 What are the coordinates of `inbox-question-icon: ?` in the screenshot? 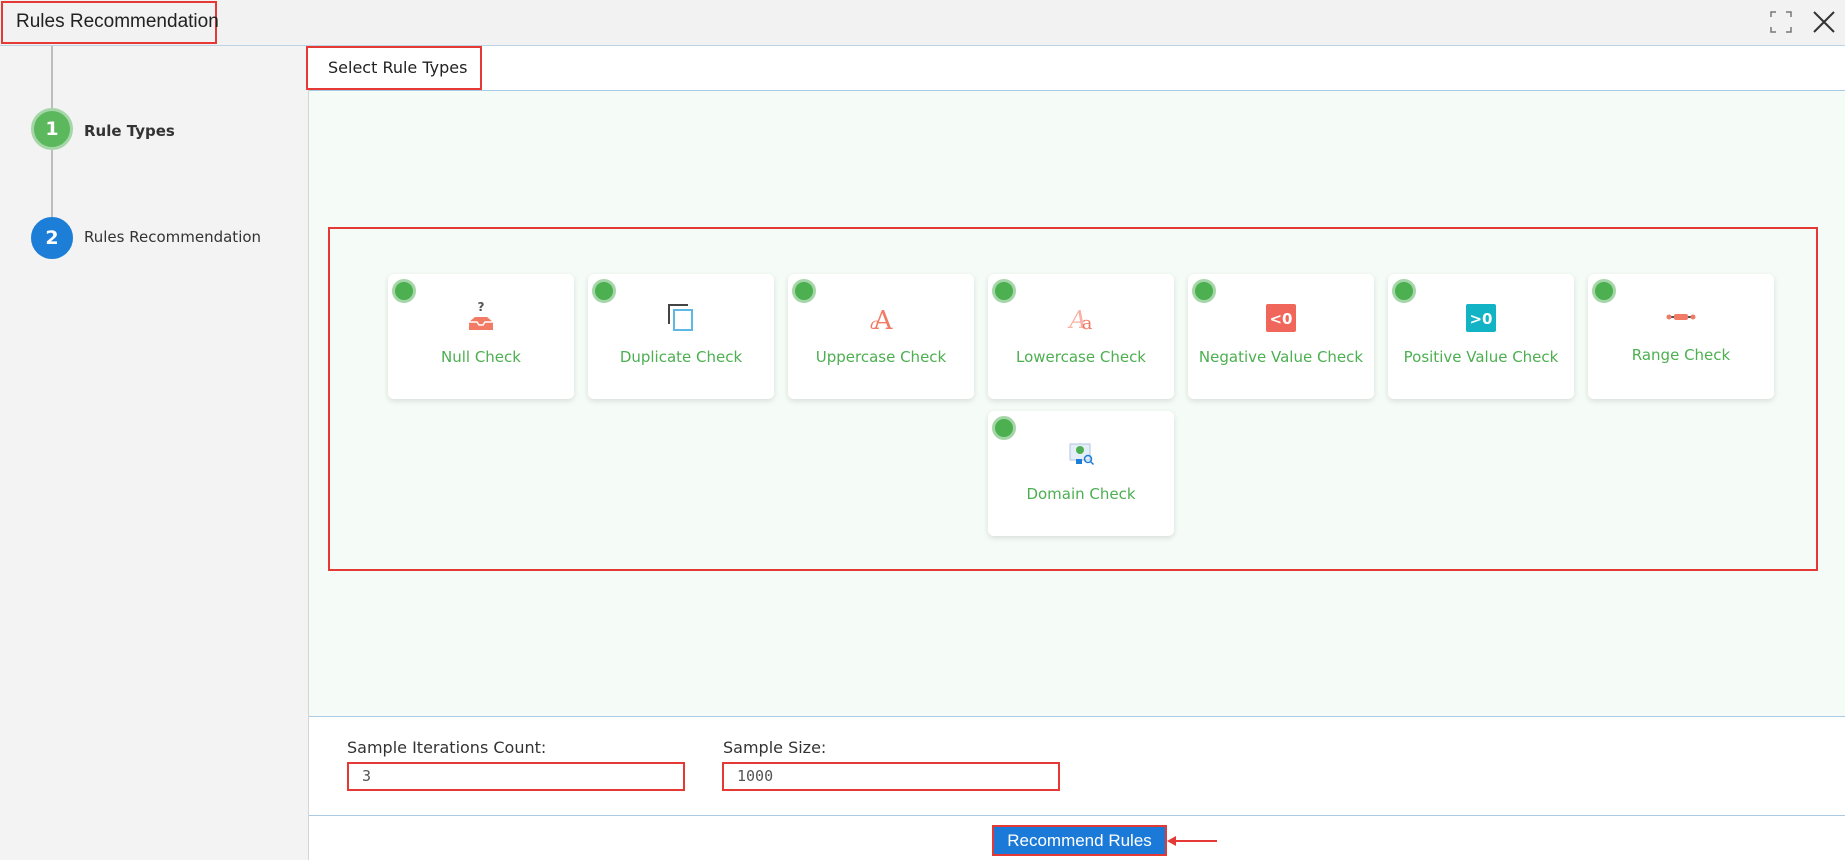 It's located at (481, 315).